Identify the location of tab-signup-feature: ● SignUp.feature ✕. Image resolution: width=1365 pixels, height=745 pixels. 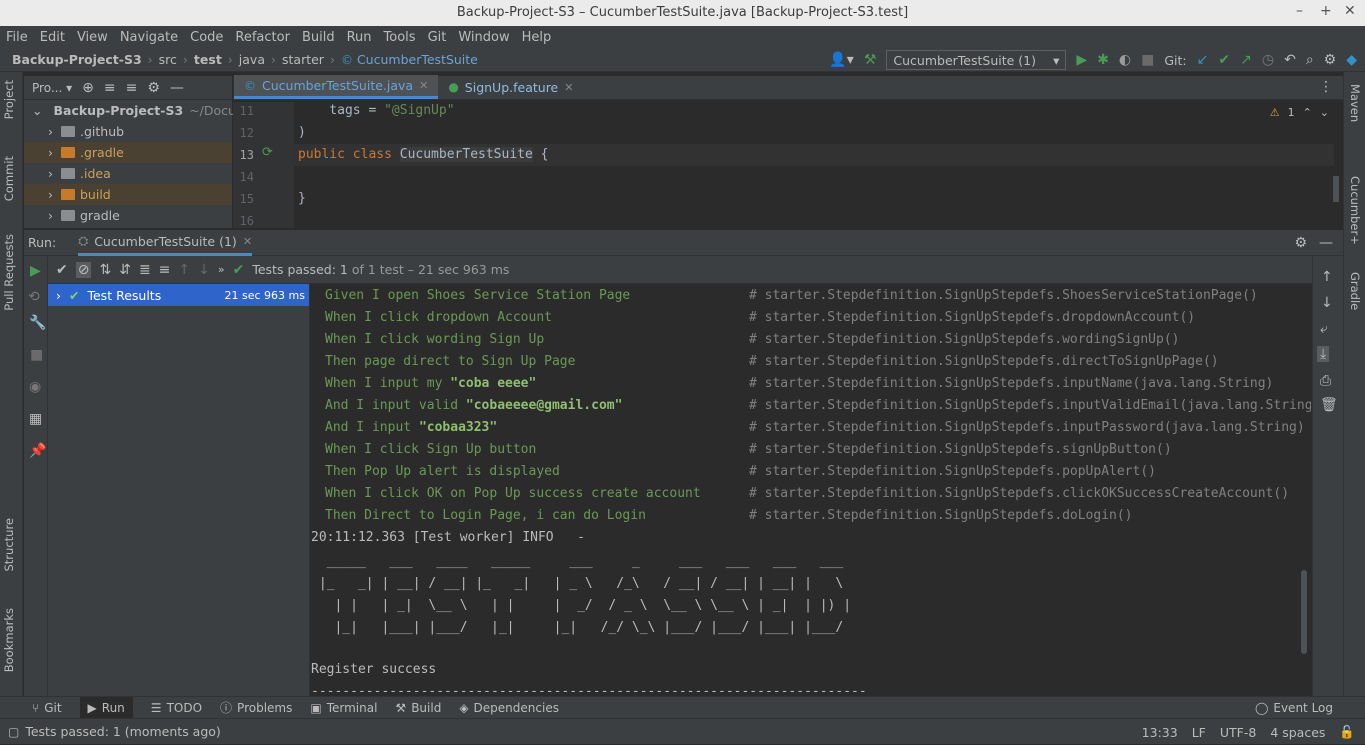
(510, 87).